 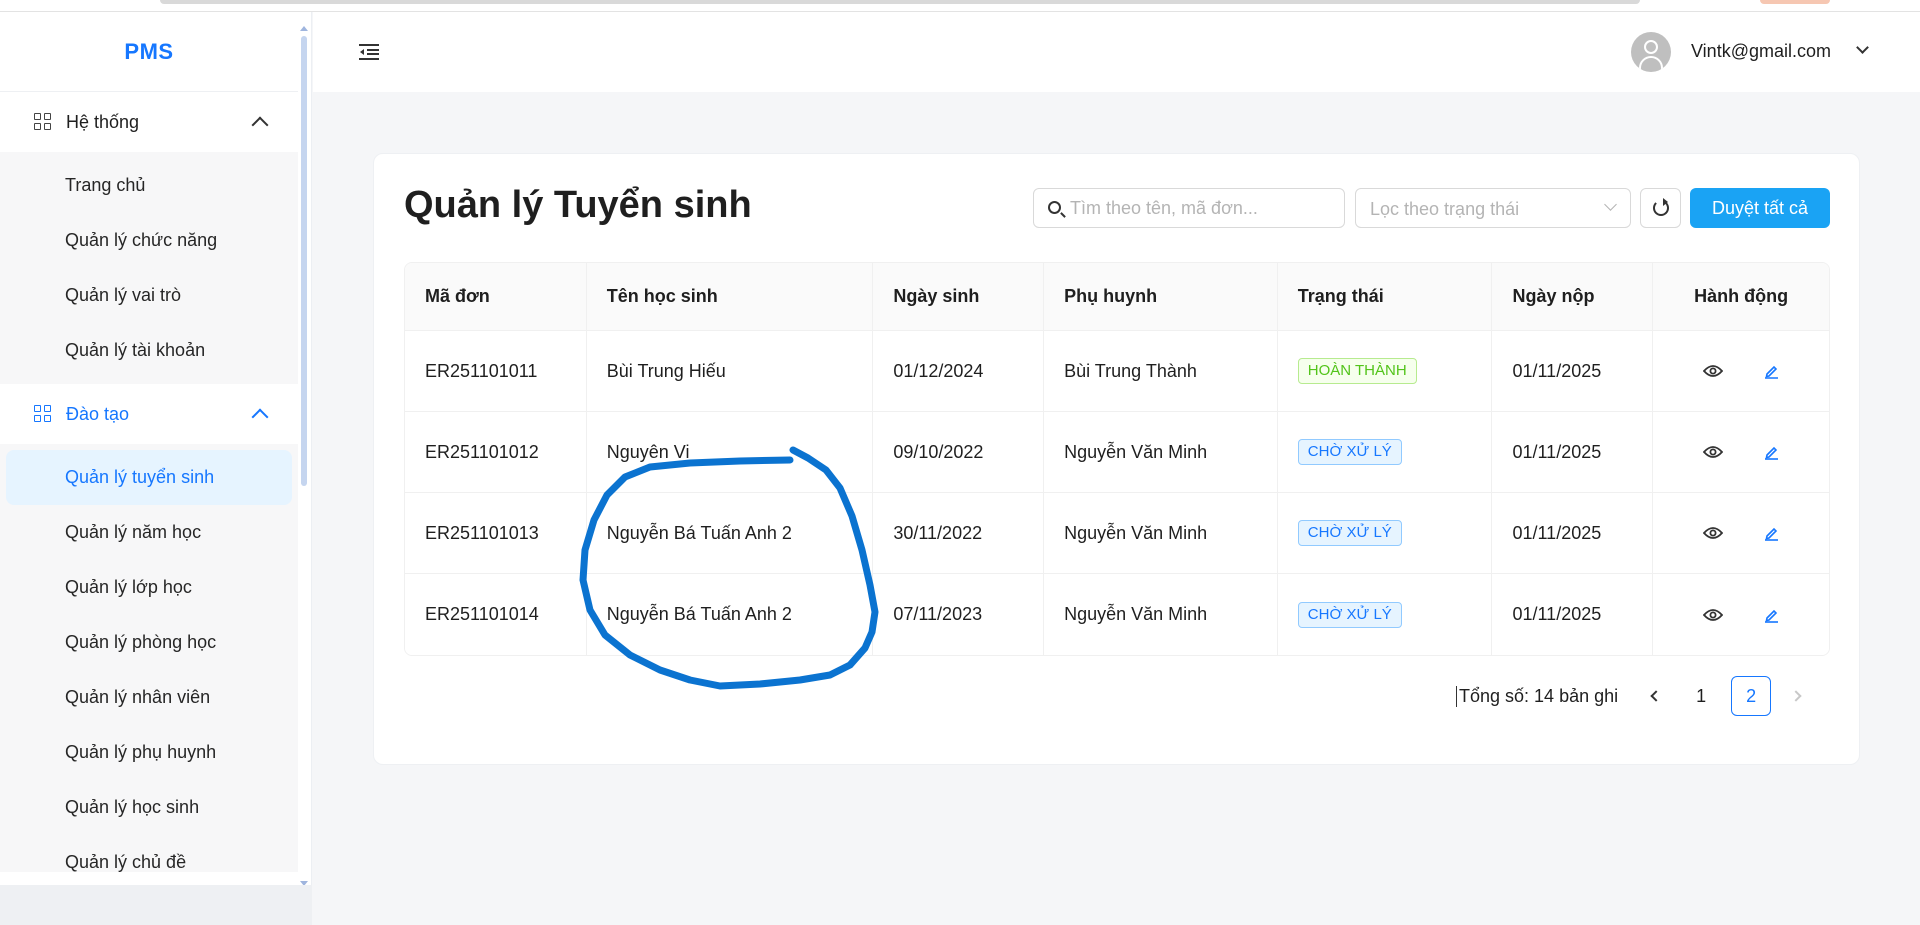 I want to click on cell-application-id: ER251101011, so click(x=496, y=371).